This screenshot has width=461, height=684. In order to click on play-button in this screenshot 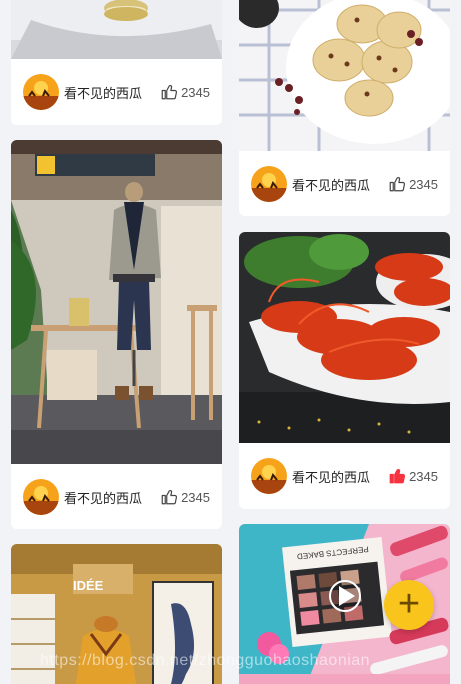, I will do `click(345, 596)`.